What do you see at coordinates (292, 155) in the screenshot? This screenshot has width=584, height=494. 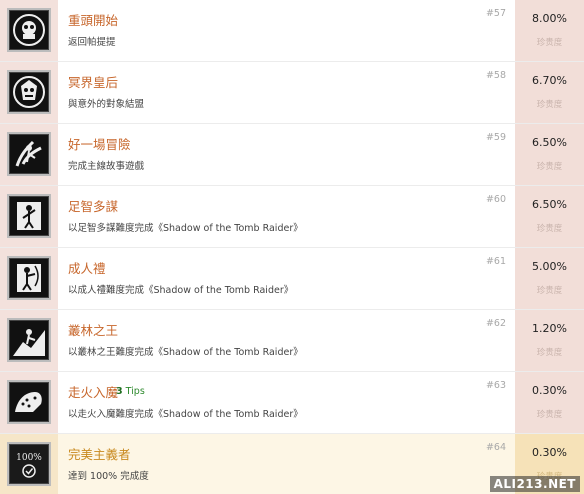 I see `achievement-row: 好一場冒險 完成主線故事遊戲 #59 6.50% 珍贵度` at bounding box center [292, 155].